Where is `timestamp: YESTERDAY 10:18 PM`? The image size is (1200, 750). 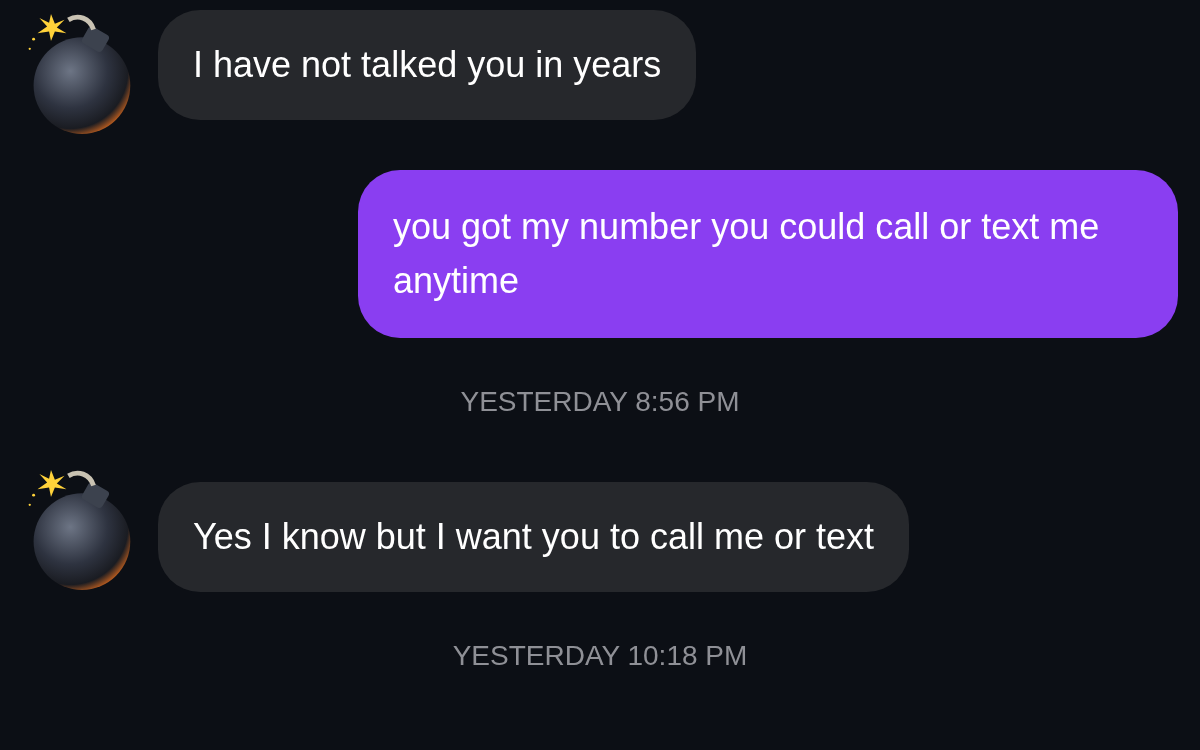 timestamp: YESTERDAY 10:18 PM is located at coordinates (600, 655).